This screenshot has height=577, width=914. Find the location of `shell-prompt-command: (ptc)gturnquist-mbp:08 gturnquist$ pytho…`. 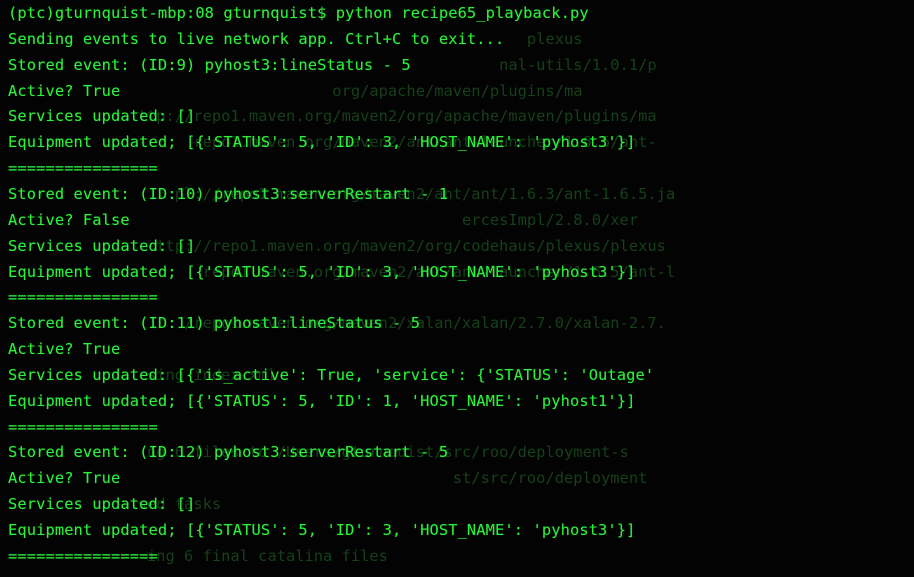

shell-prompt-command: (ptc)gturnquist-mbp:08 gturnquist$ pytho… is located at coordinates (298, 13).